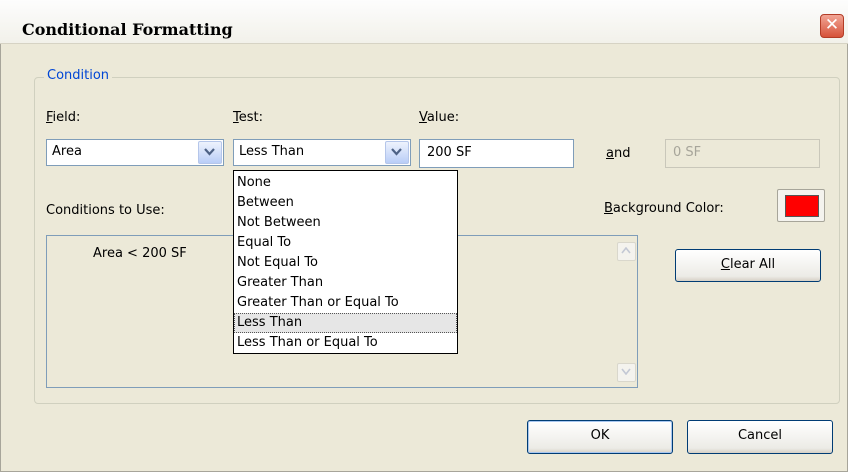  What do you see at coordinates (449, 152) in the screenshot?
I see `value-text: 200 SF` at bounding box center [449, 152].